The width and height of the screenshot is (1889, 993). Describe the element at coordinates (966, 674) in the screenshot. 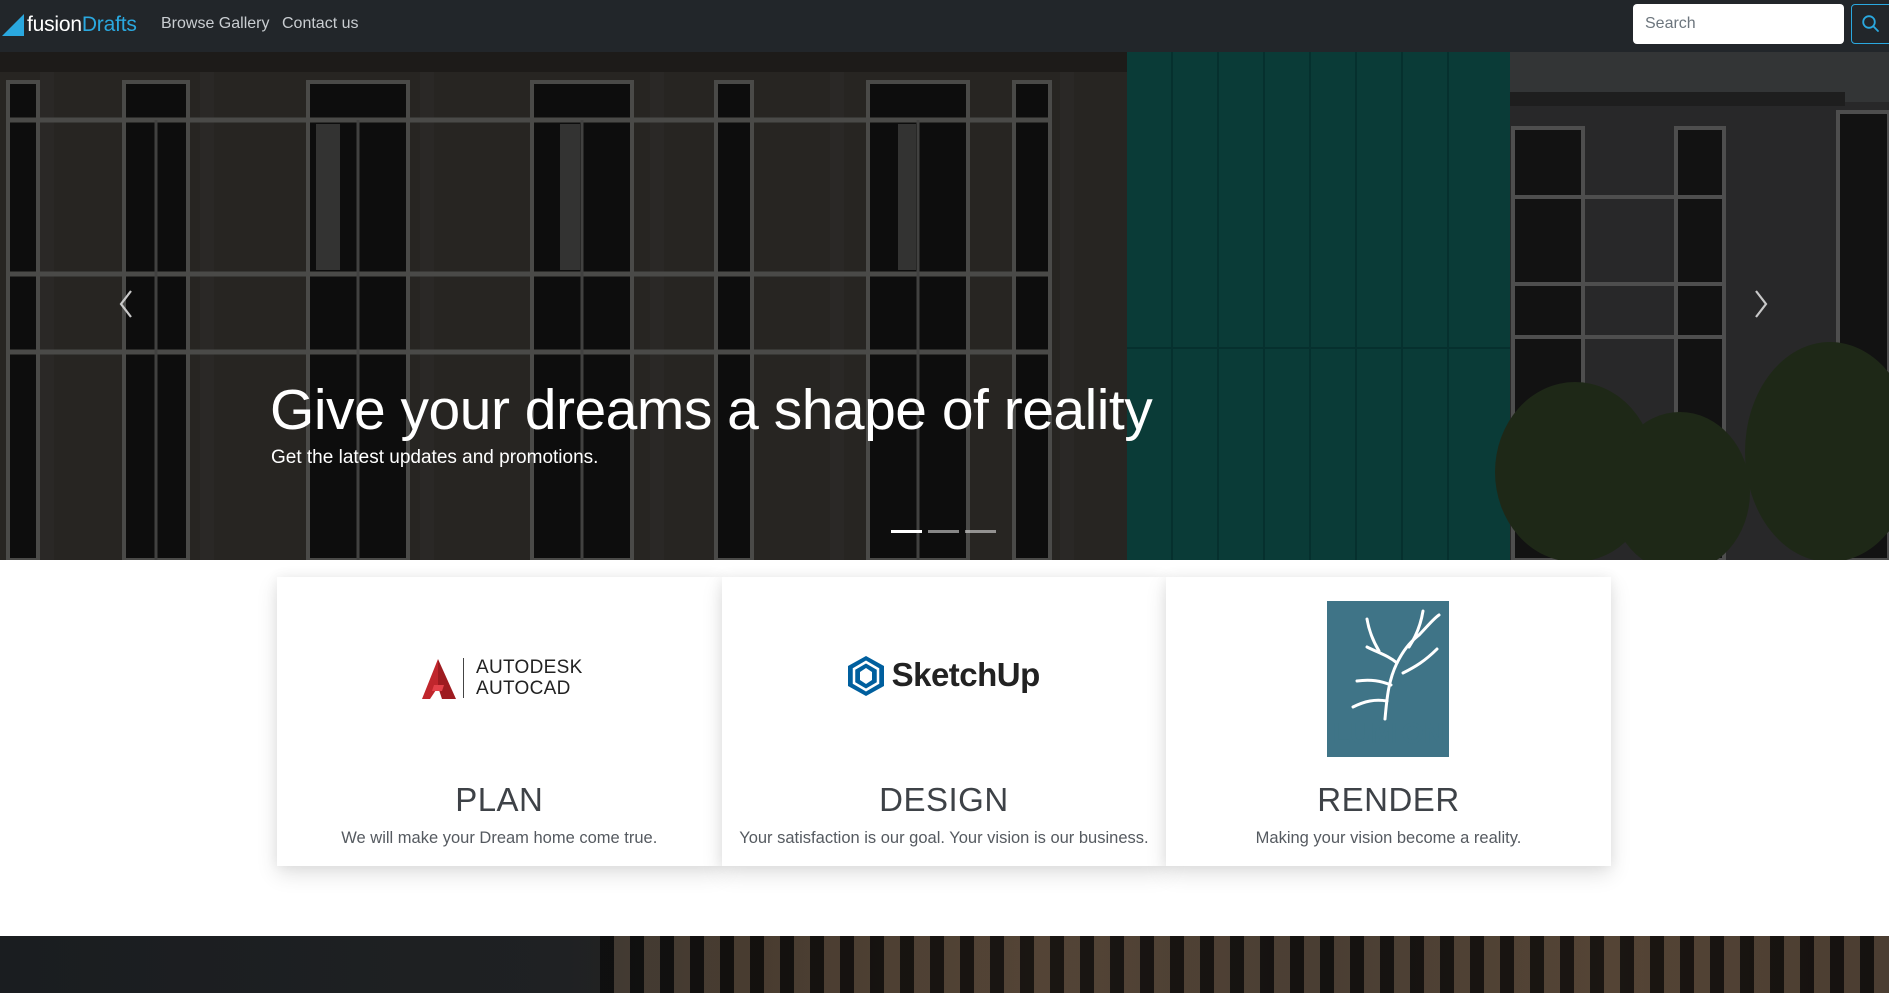

I see `sketchup-wordmark: SketchUp` at that location.